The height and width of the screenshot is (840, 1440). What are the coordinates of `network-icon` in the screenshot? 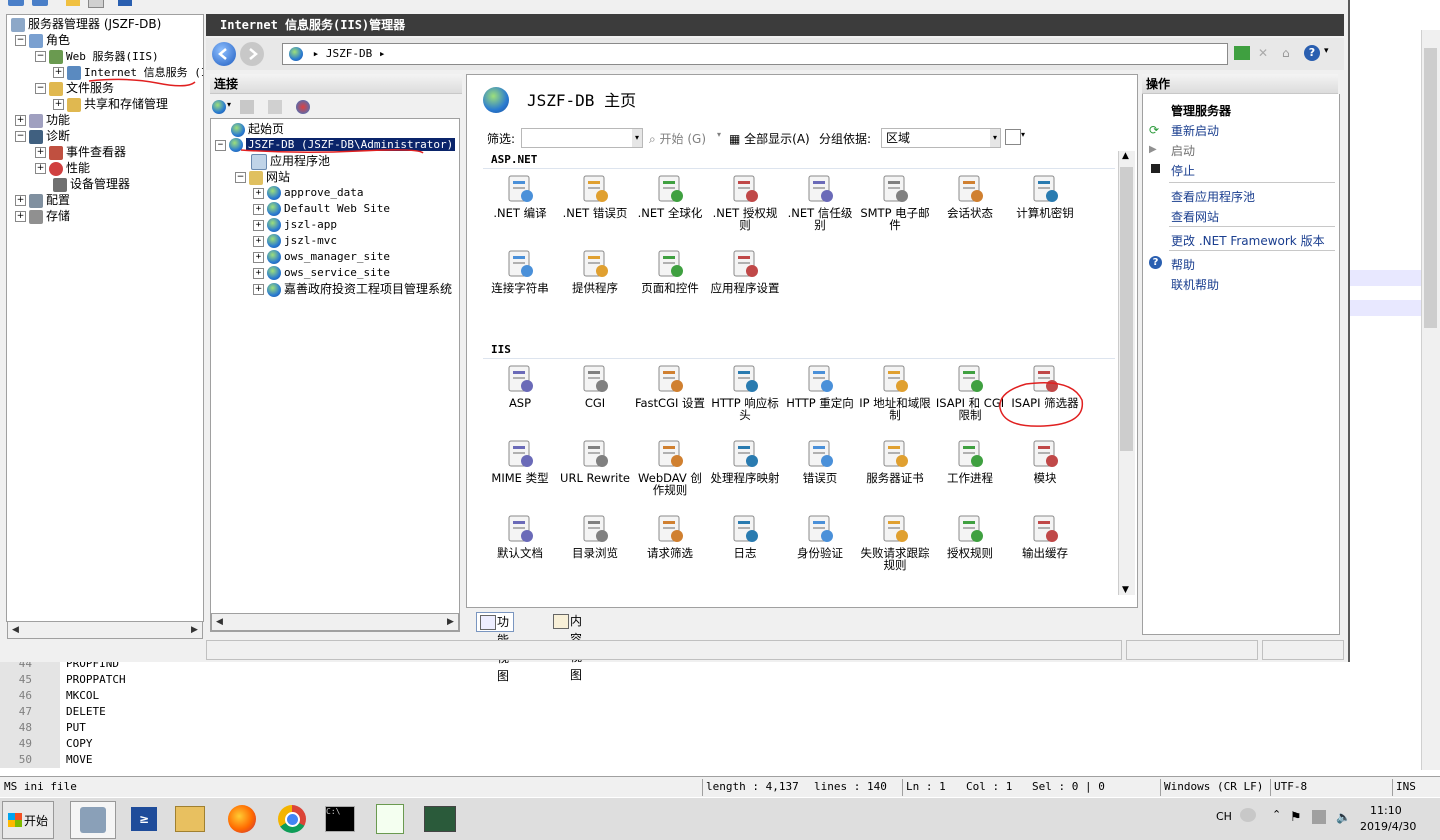 It's located at (1319, 817).